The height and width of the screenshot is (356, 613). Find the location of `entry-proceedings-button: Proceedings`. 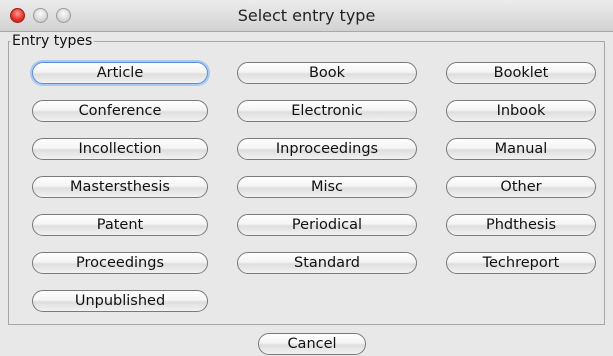

entry-proceedings-button: Proceedings is located at coordinates (120, 263).